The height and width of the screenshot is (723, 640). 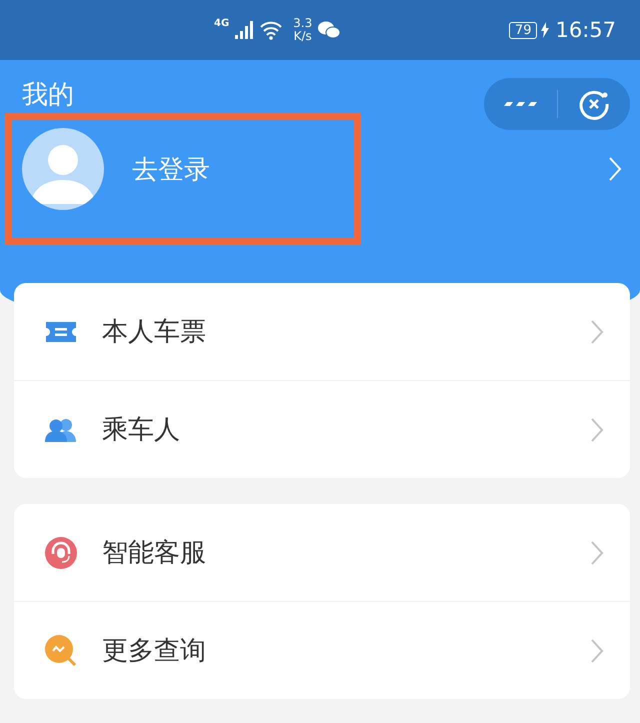 I want to click on speed-value: 3.3, so click(x=302, y=23).